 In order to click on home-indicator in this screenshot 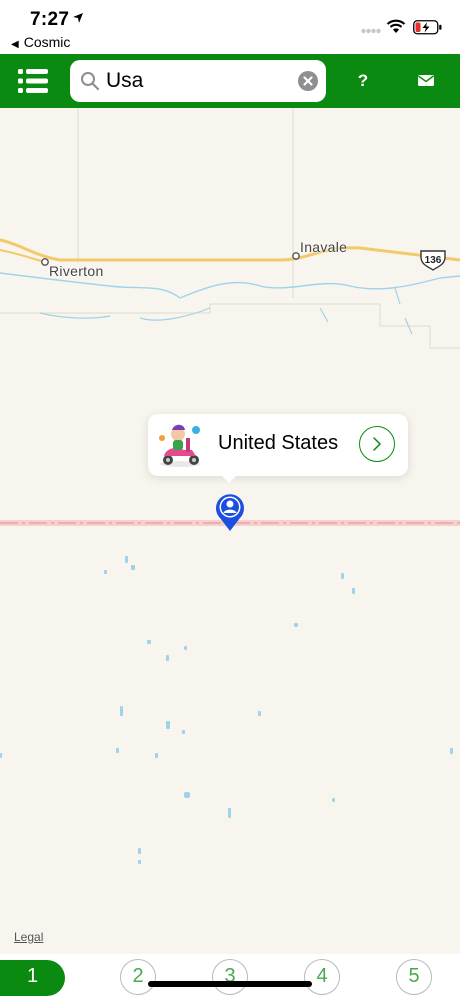, I will do `click(230, 984)`.